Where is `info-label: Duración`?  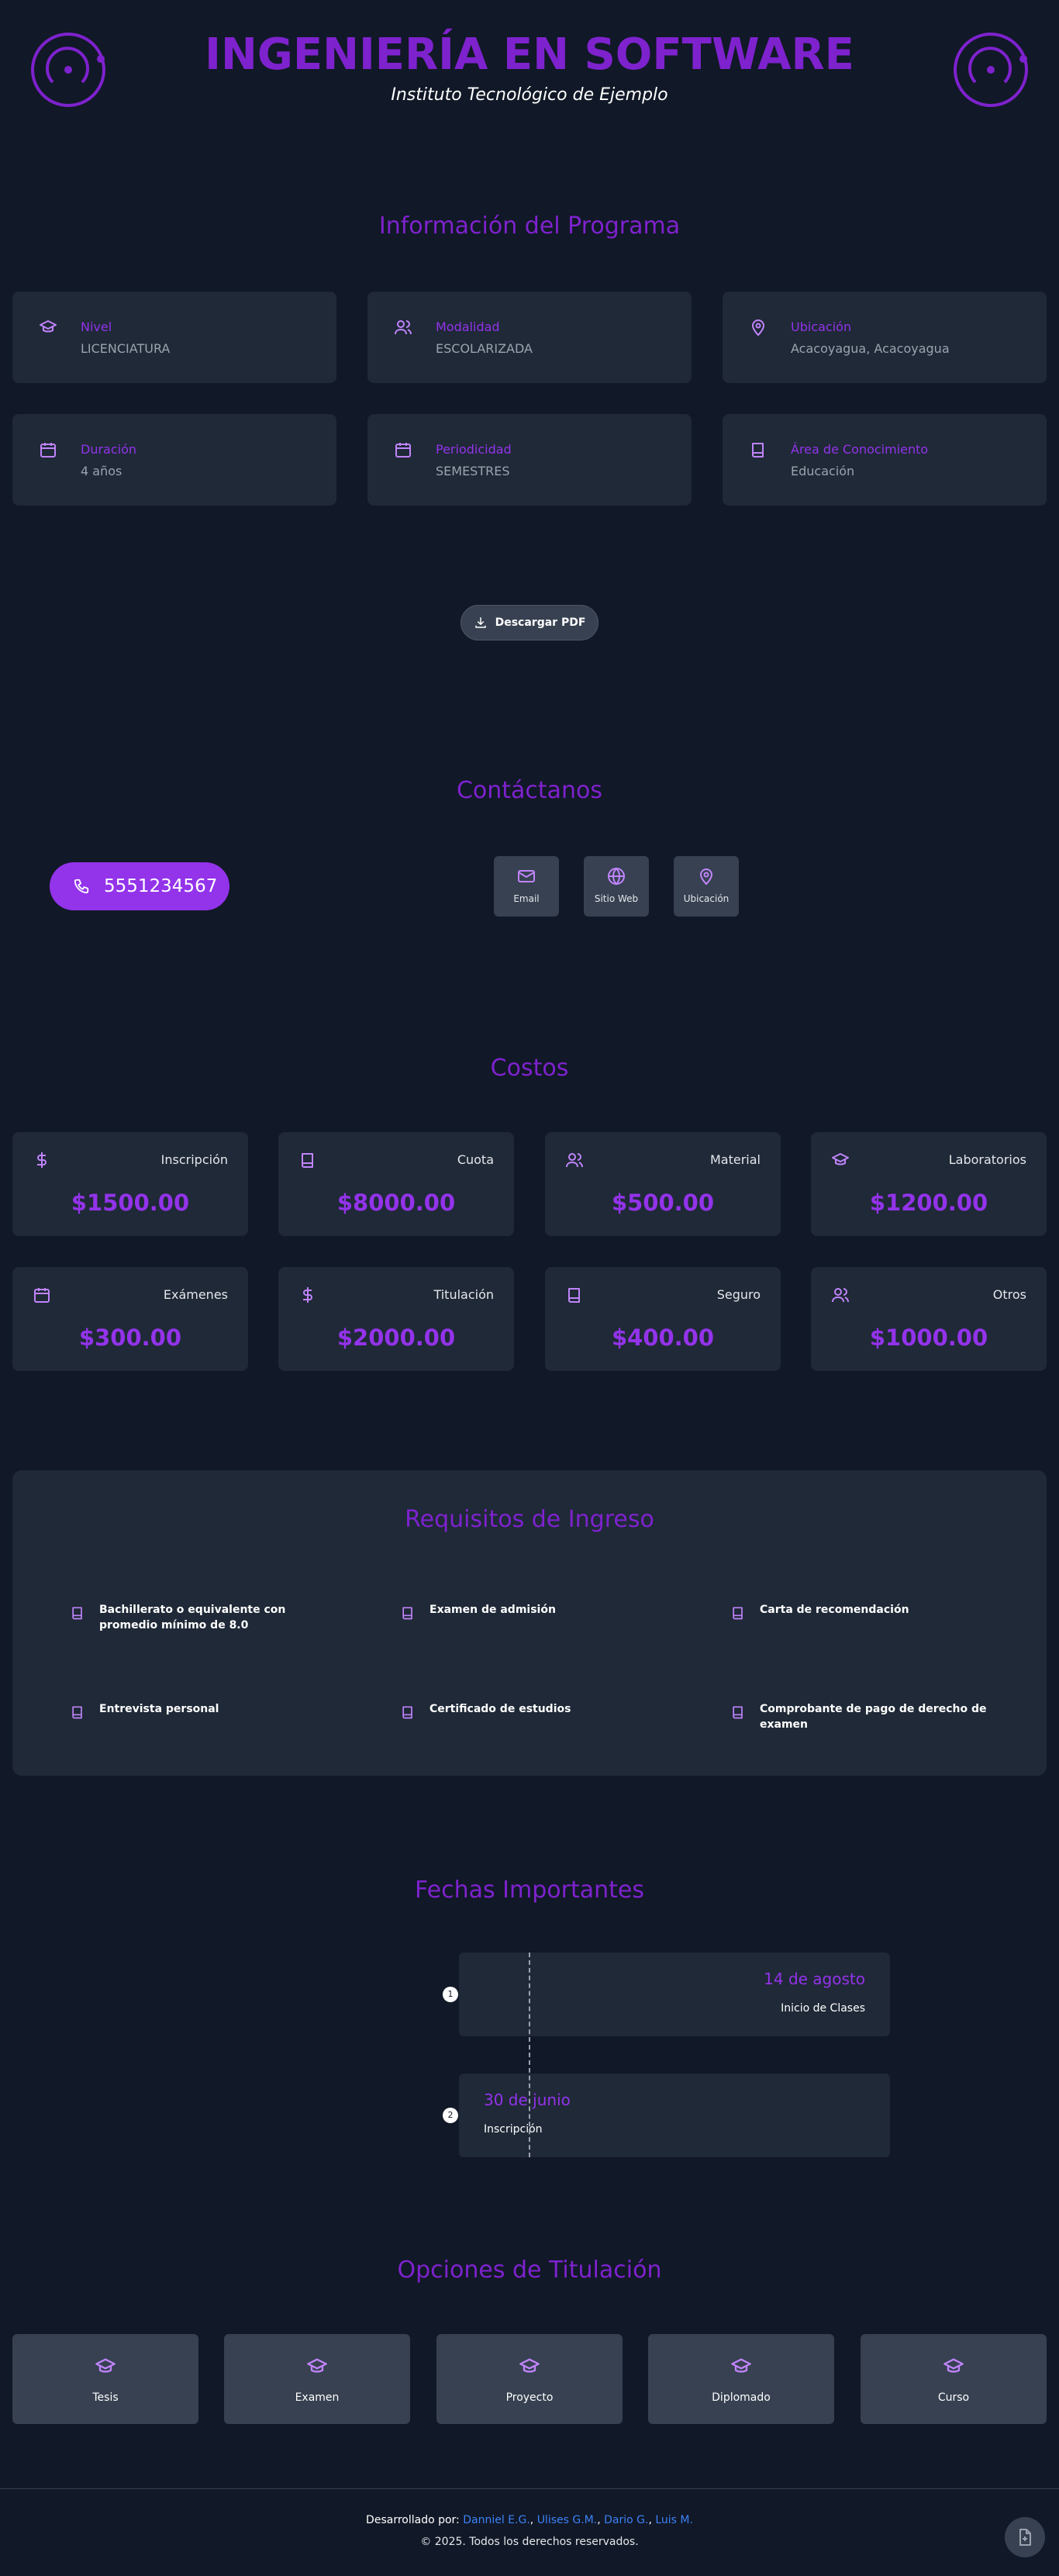
info-label: Duración is located at coordinates (109, 450).